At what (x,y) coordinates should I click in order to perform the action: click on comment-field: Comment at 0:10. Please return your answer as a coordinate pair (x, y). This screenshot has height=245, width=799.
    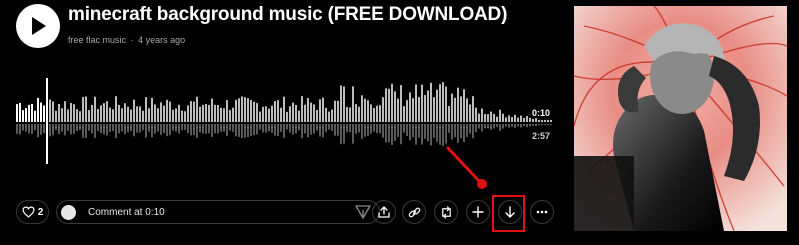
    Looking at the image, I should click on (218, 212).